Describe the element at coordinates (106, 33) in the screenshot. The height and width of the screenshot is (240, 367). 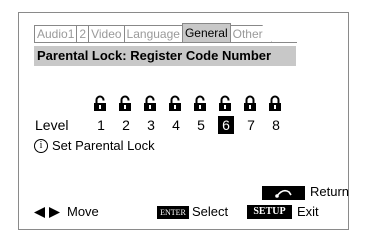
I see `tab-video: Video` at that location.